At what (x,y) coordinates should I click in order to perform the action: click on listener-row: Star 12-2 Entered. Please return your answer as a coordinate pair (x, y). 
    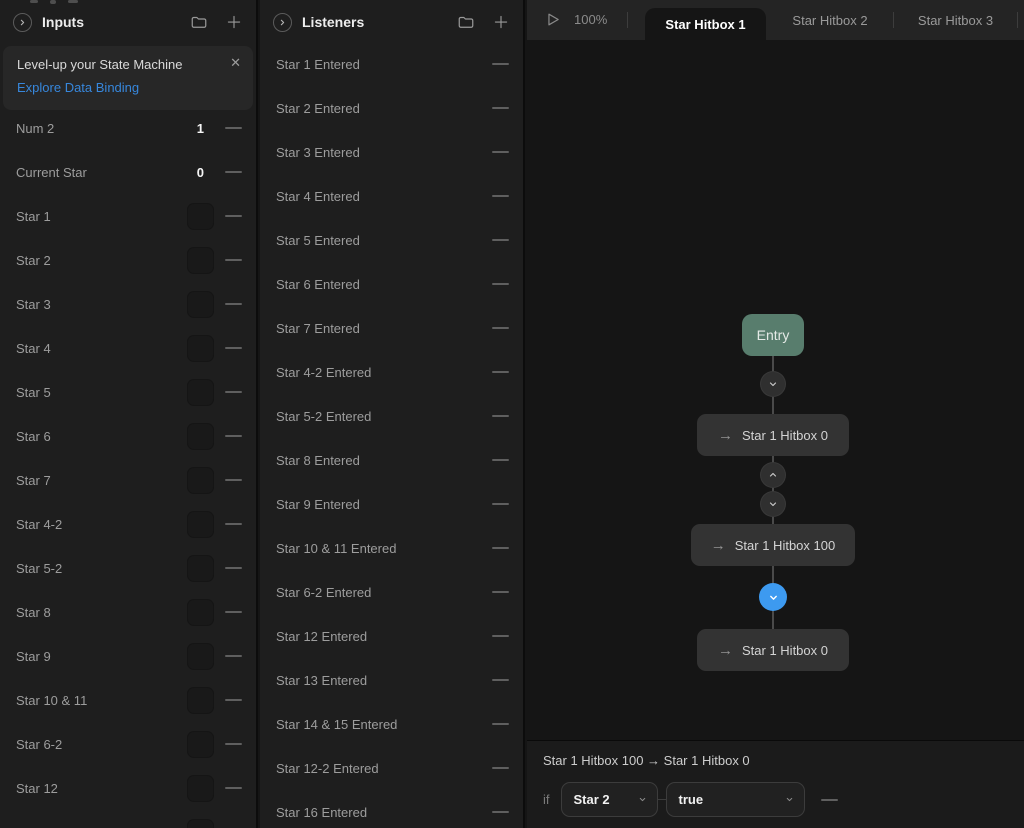
    Looking at the image, I should click on (391, 768).